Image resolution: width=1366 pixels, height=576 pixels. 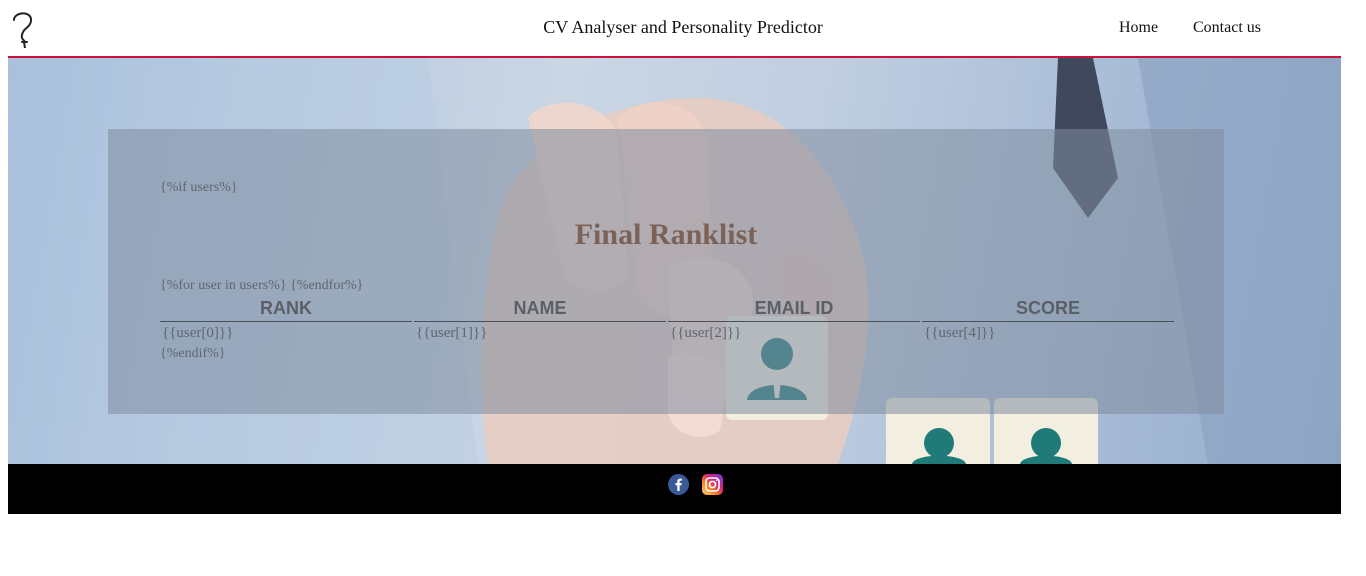 I want to click on site-title: CV Analyser and Personality Predictor, so click(x=683, y=27).